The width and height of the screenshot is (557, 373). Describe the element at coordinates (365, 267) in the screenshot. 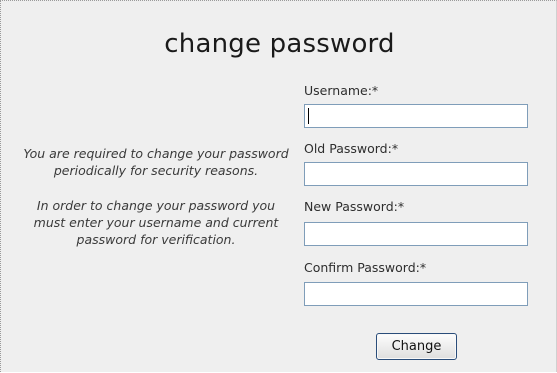

I see `confirm-password-label: Confirm Password:*` at that location.